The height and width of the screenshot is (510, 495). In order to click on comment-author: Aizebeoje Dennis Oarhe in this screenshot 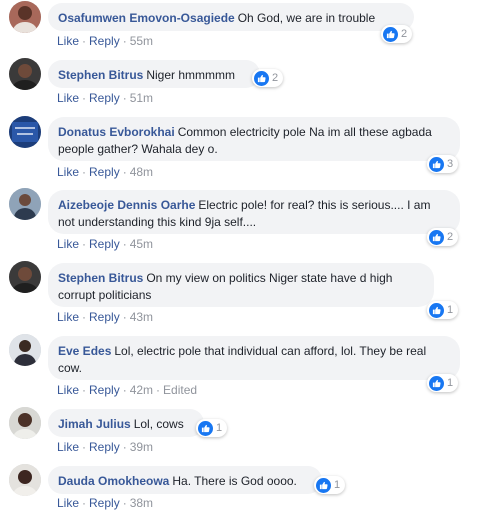, I will do `click(126, 205)`.